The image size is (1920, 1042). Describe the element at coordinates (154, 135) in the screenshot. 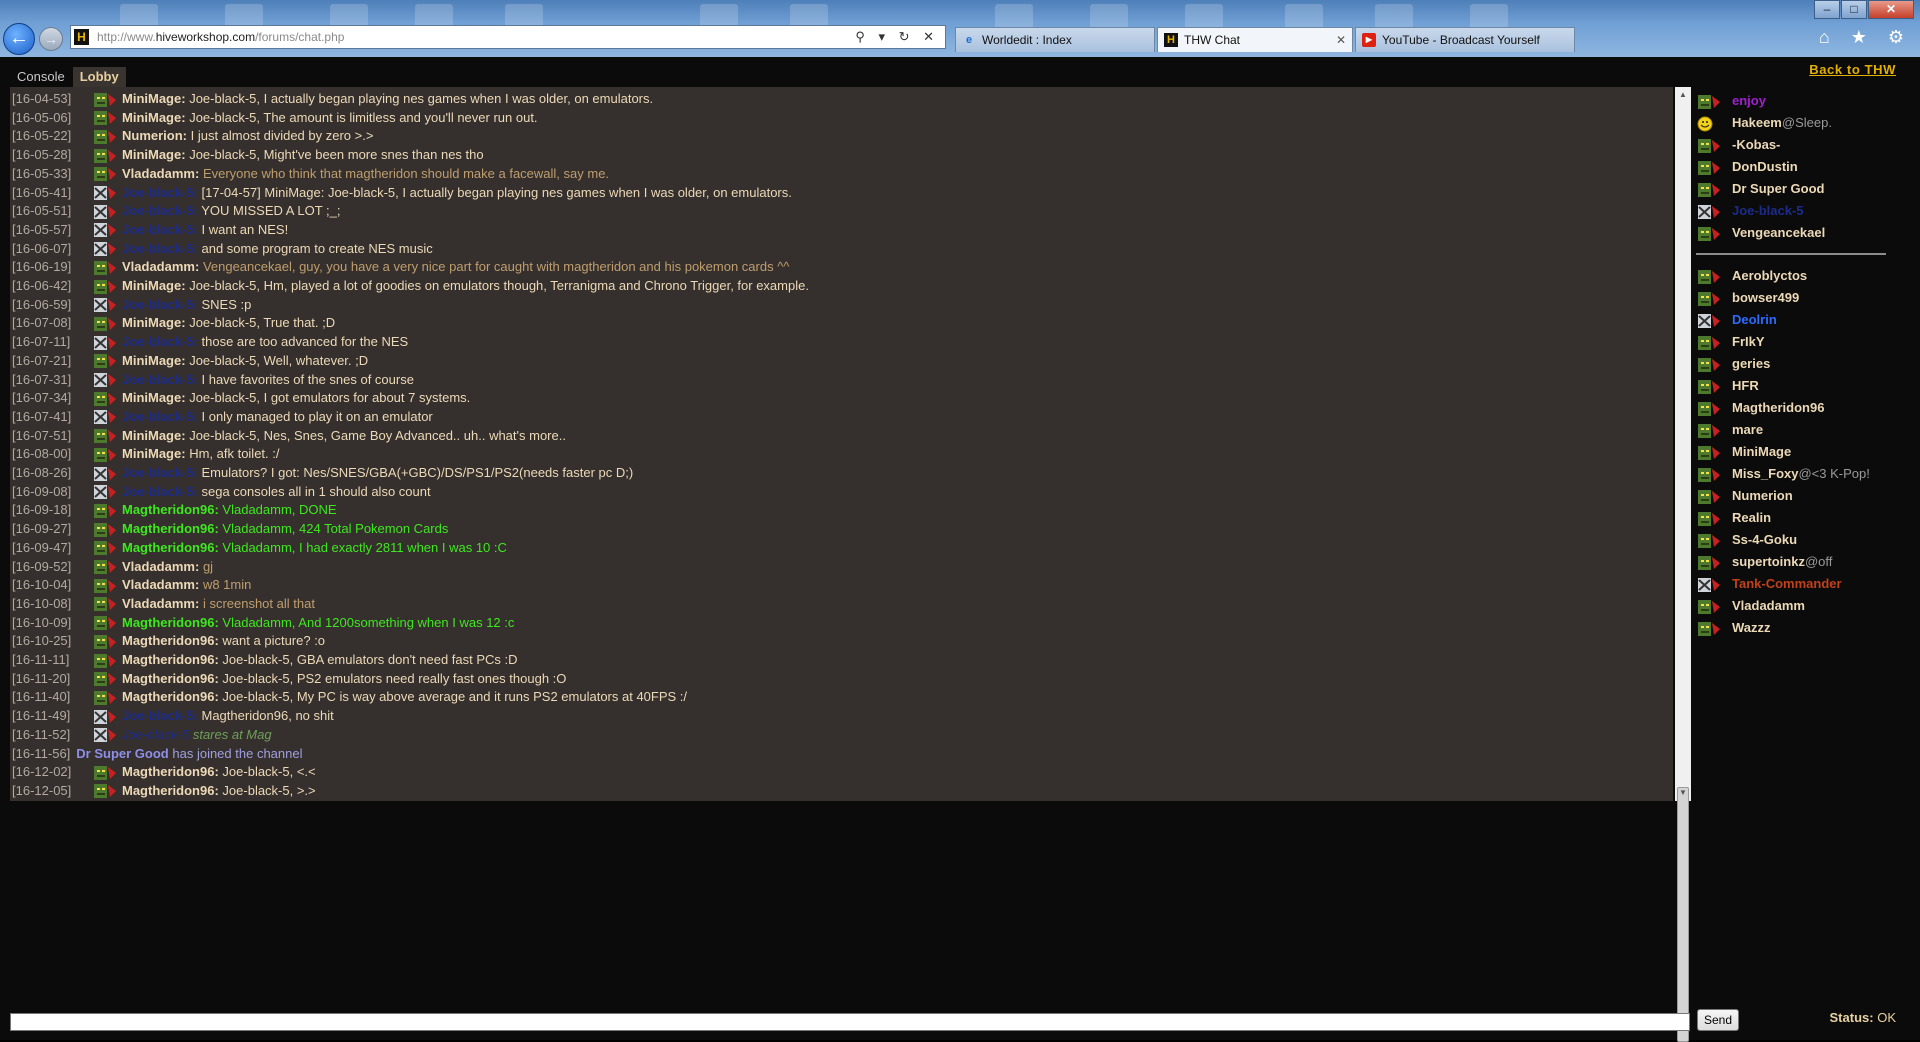

I see `message-author: Numerion:` at that location.